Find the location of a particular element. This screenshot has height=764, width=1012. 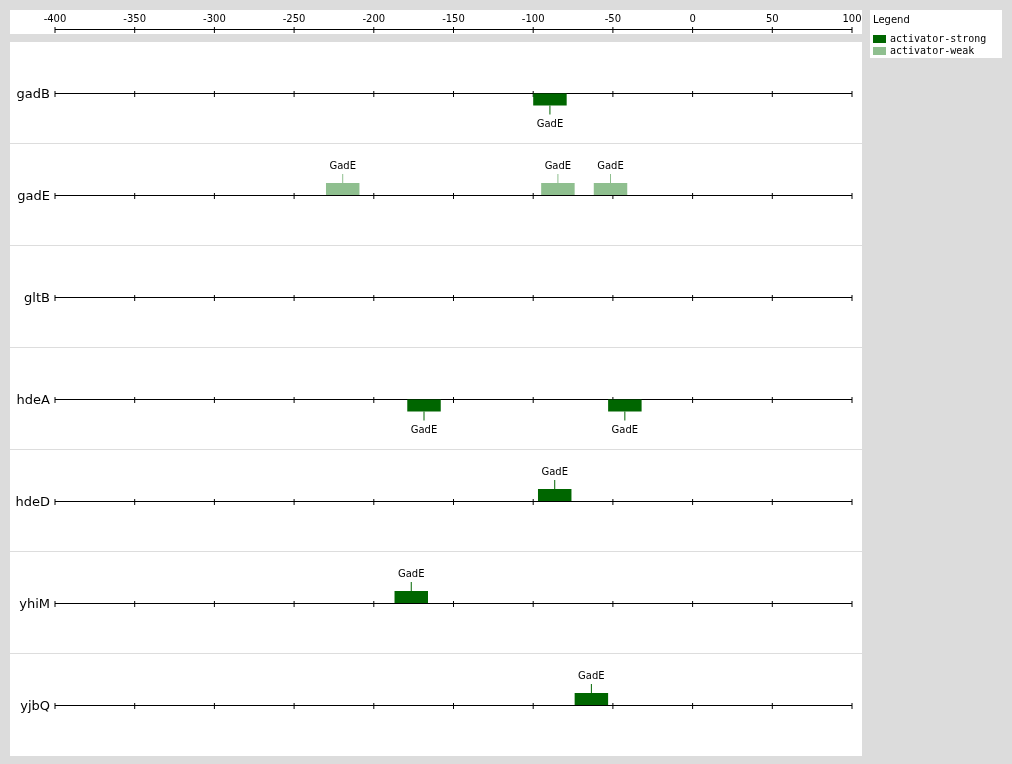

gene-label: hdeD is located at coordinates (32, 501).